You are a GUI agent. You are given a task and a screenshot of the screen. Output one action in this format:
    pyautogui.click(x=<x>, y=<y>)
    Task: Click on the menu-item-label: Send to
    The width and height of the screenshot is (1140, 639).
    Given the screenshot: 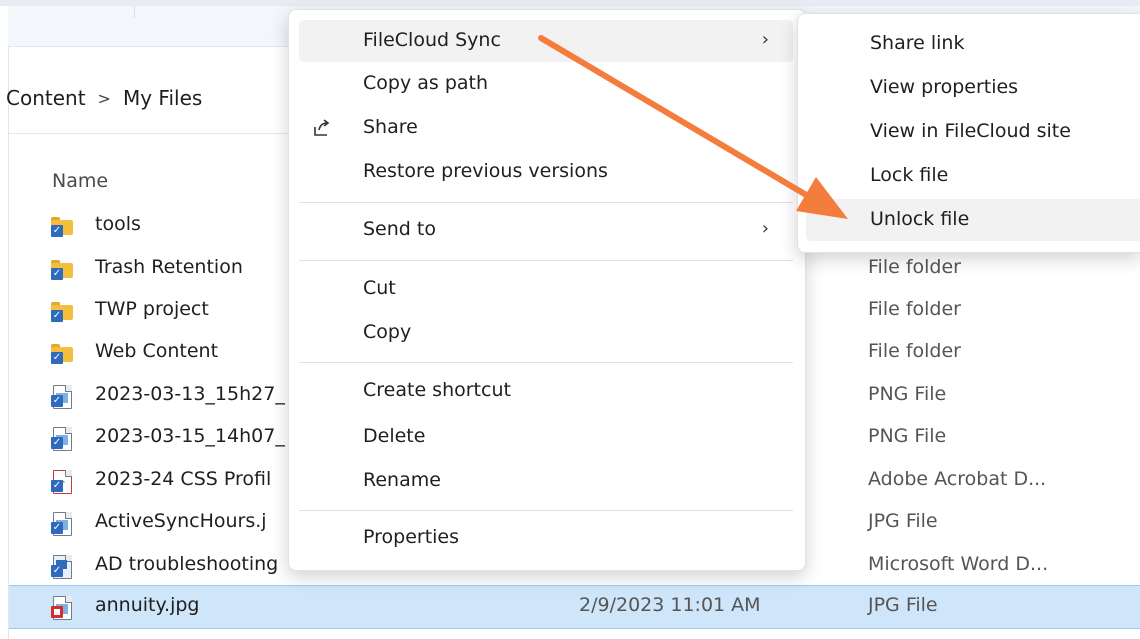 What is the action you would take?
    pyautogui.click(x=399, y=229)
    